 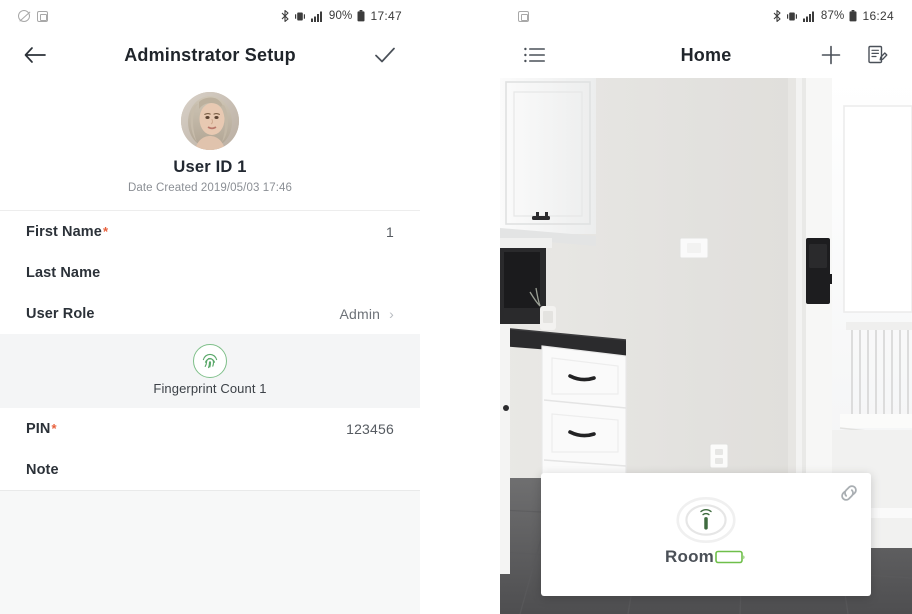 I want to click on field-row-note: Note, so click(x=210, y=469).